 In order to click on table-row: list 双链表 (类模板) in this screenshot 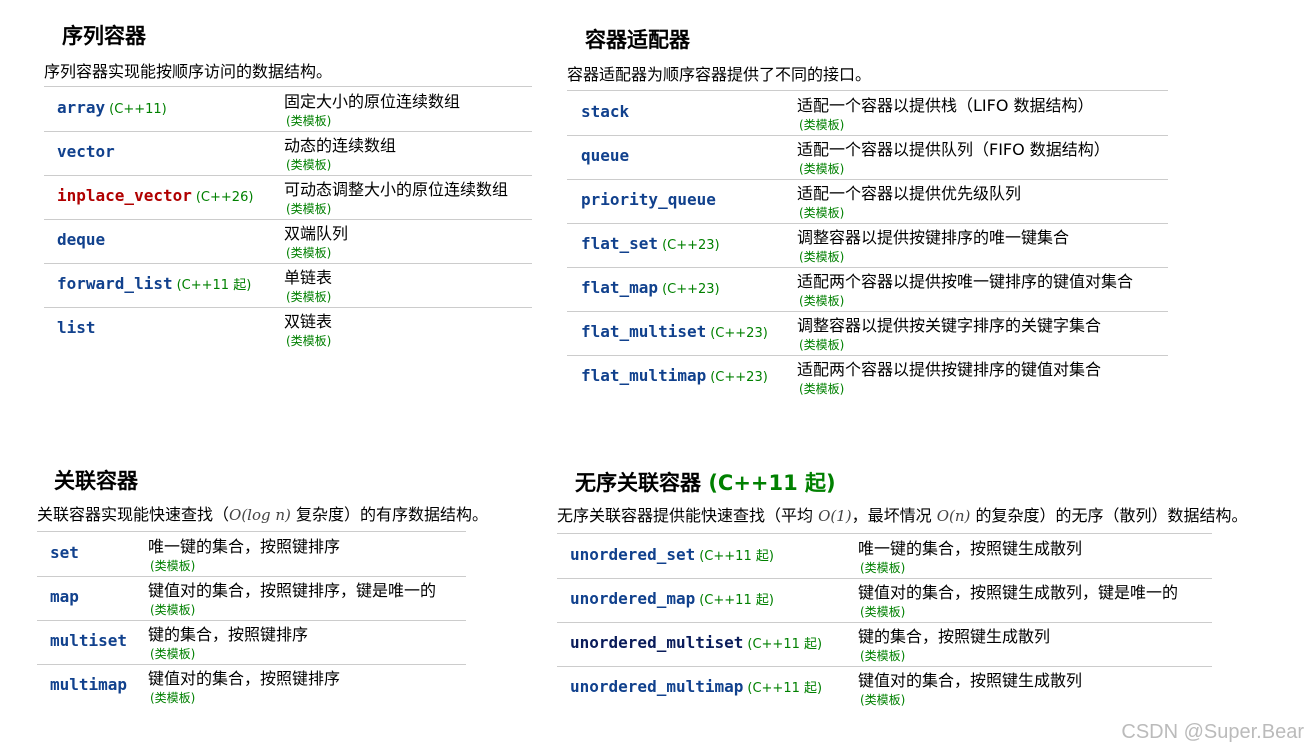, I will do `click(288, 329)`.